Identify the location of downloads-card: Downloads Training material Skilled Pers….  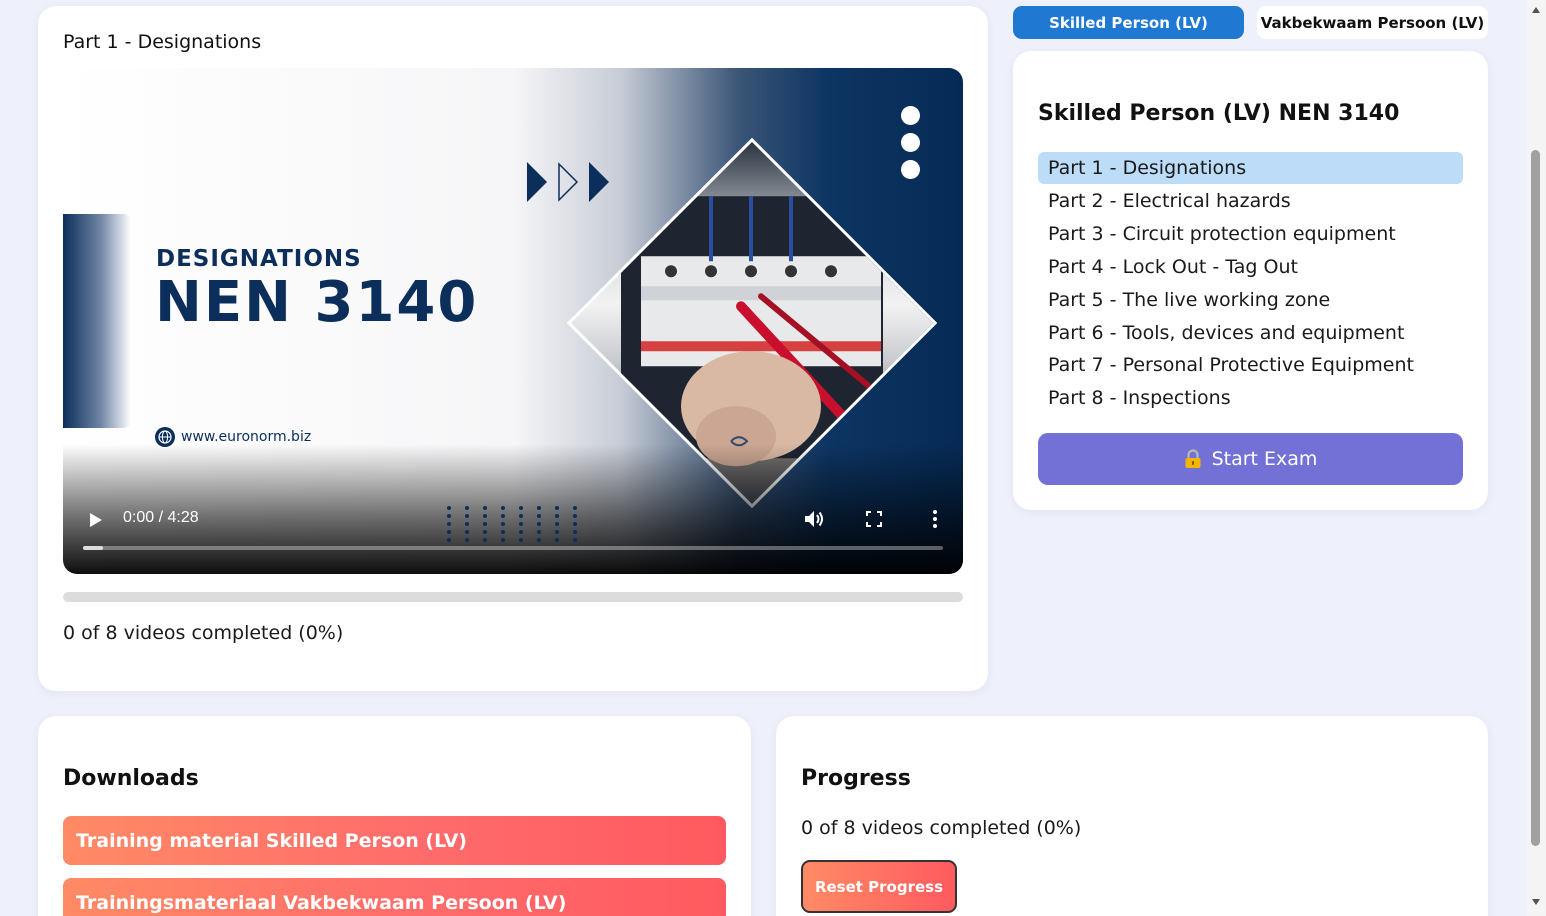
(394, 816).